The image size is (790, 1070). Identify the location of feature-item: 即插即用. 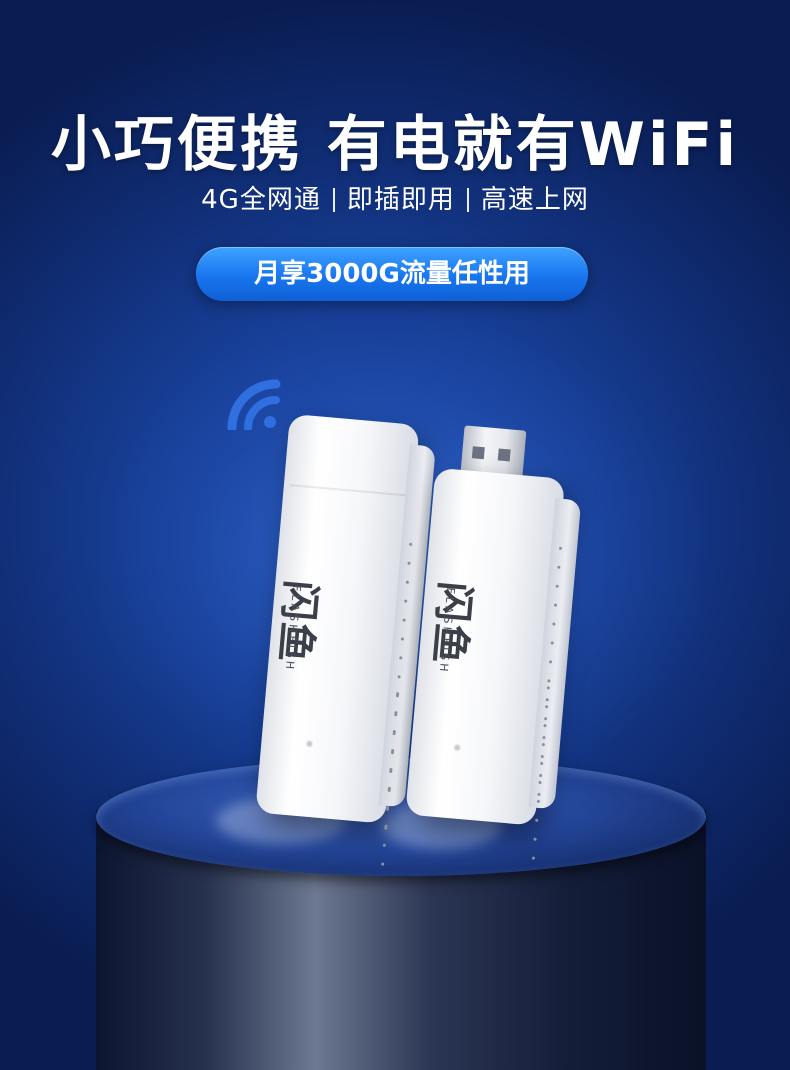
(400, 200).